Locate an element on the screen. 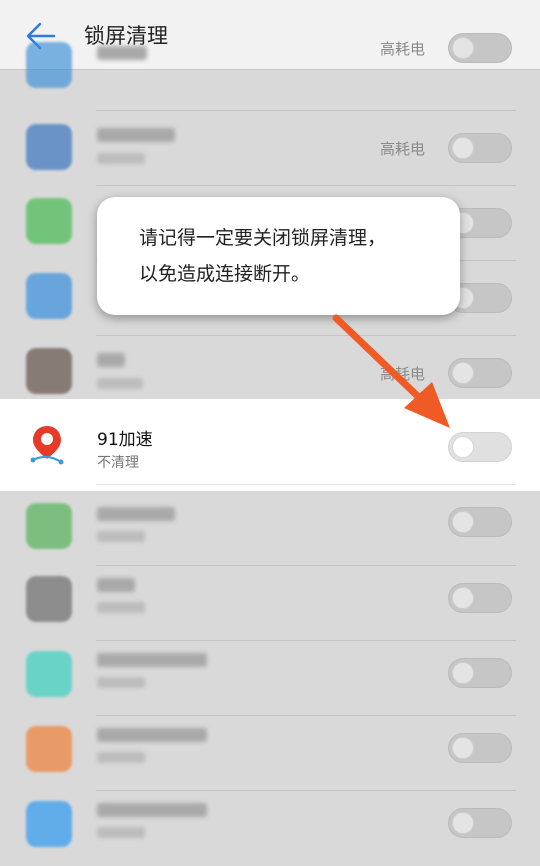 The image size is (540, 866). location-pin-icon is located at coordinates (47, 445).